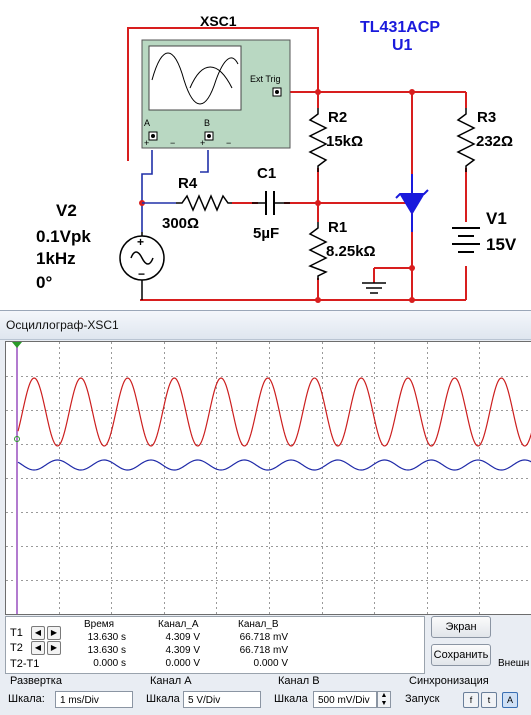 This screenshot has height=715, width=531. I want to click on t1-channel-b: 66.718 mV, so click(263, 637).